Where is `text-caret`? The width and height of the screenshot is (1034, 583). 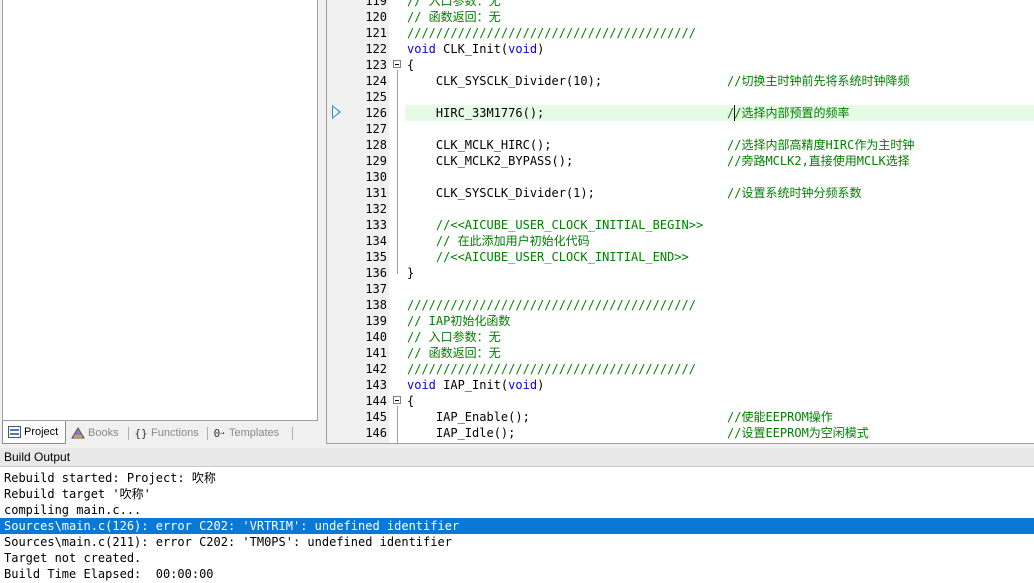
text-caret is located at coordinates (734, 113).